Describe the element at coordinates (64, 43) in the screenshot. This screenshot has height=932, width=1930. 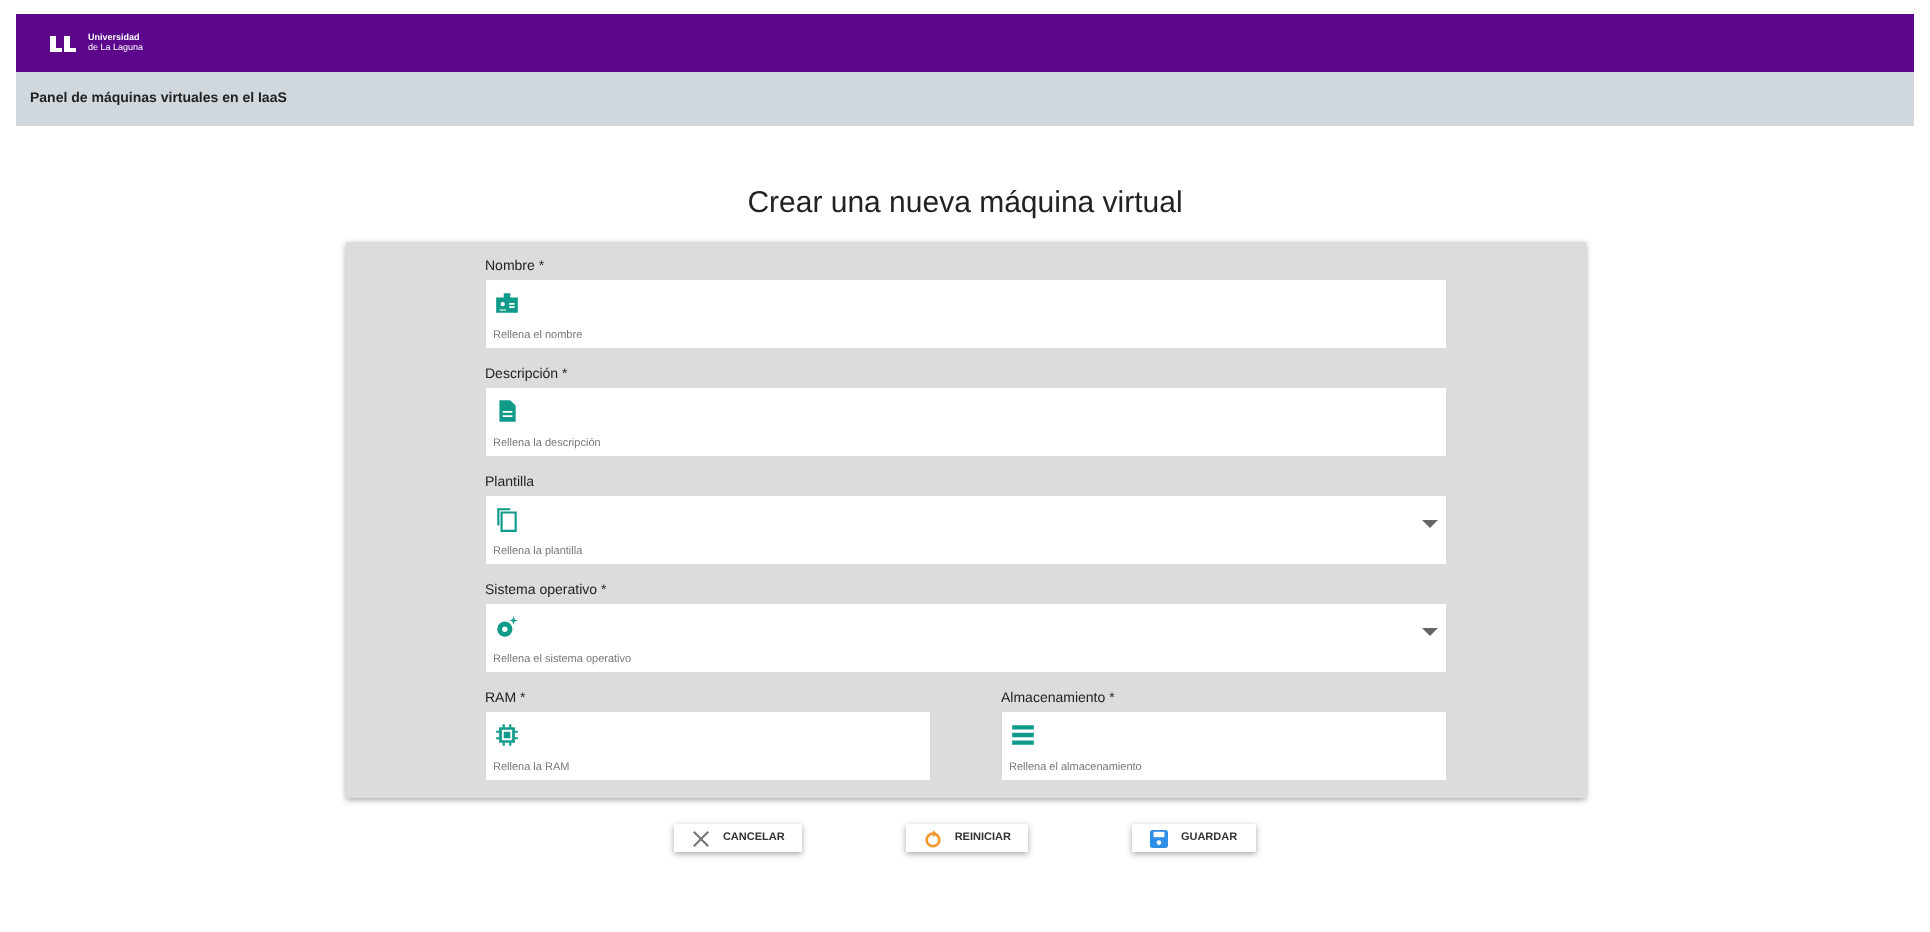
I see `logo-icon` at that location.